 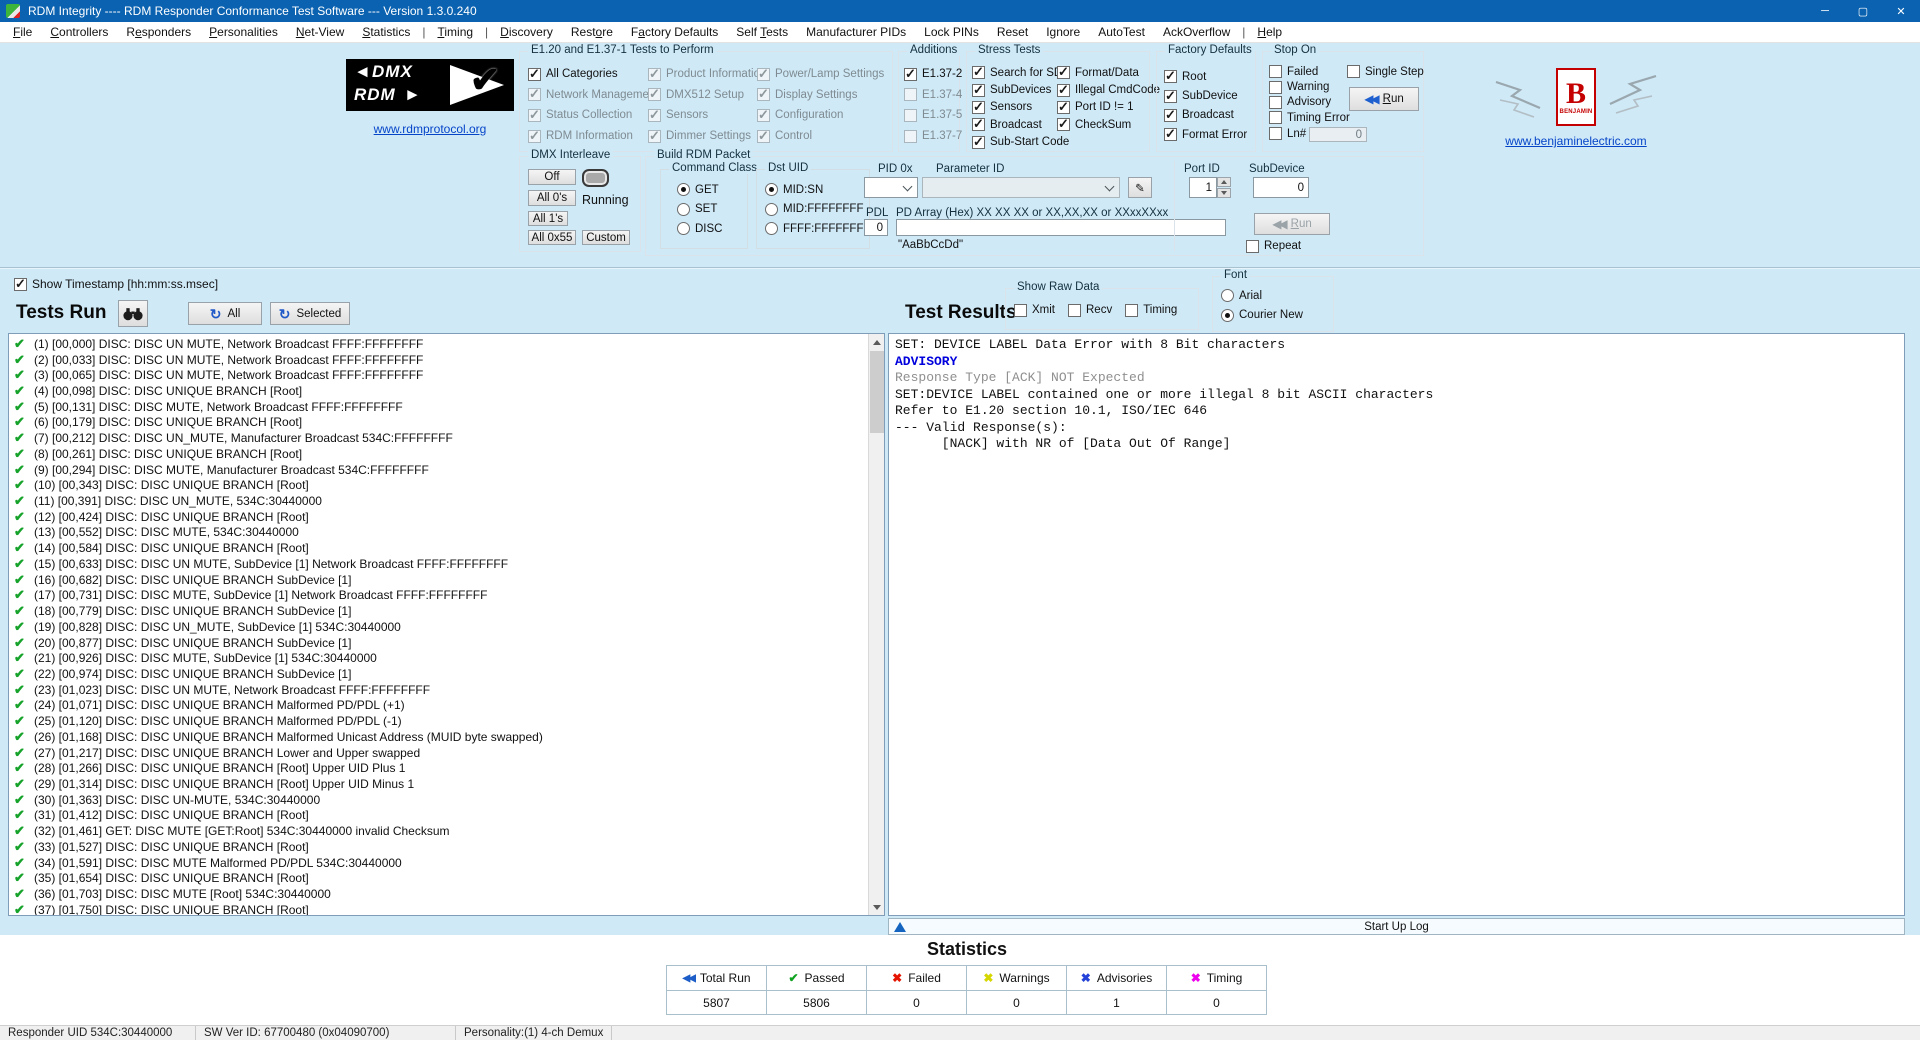 What do you see at coordinates (818, 210) in the screenshot?
I see `dst-uid-radio-row: MID:FFFFFFFF` at bounding box center [818, 210].